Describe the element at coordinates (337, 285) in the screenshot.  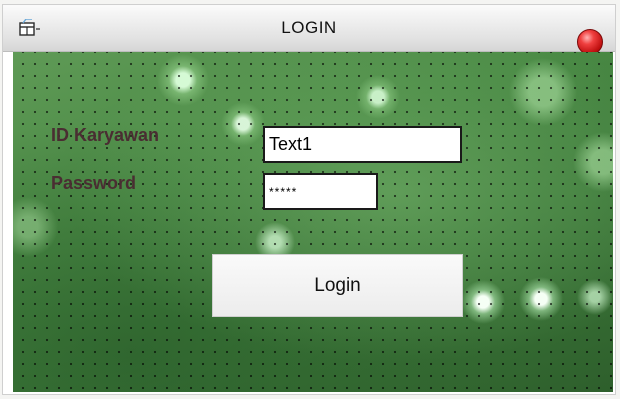
I see `login-button: Login` at that location.